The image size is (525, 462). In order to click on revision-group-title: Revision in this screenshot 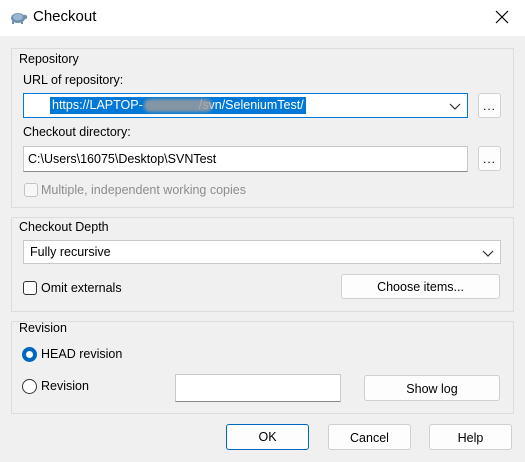, I will do `click(43, 328)`.